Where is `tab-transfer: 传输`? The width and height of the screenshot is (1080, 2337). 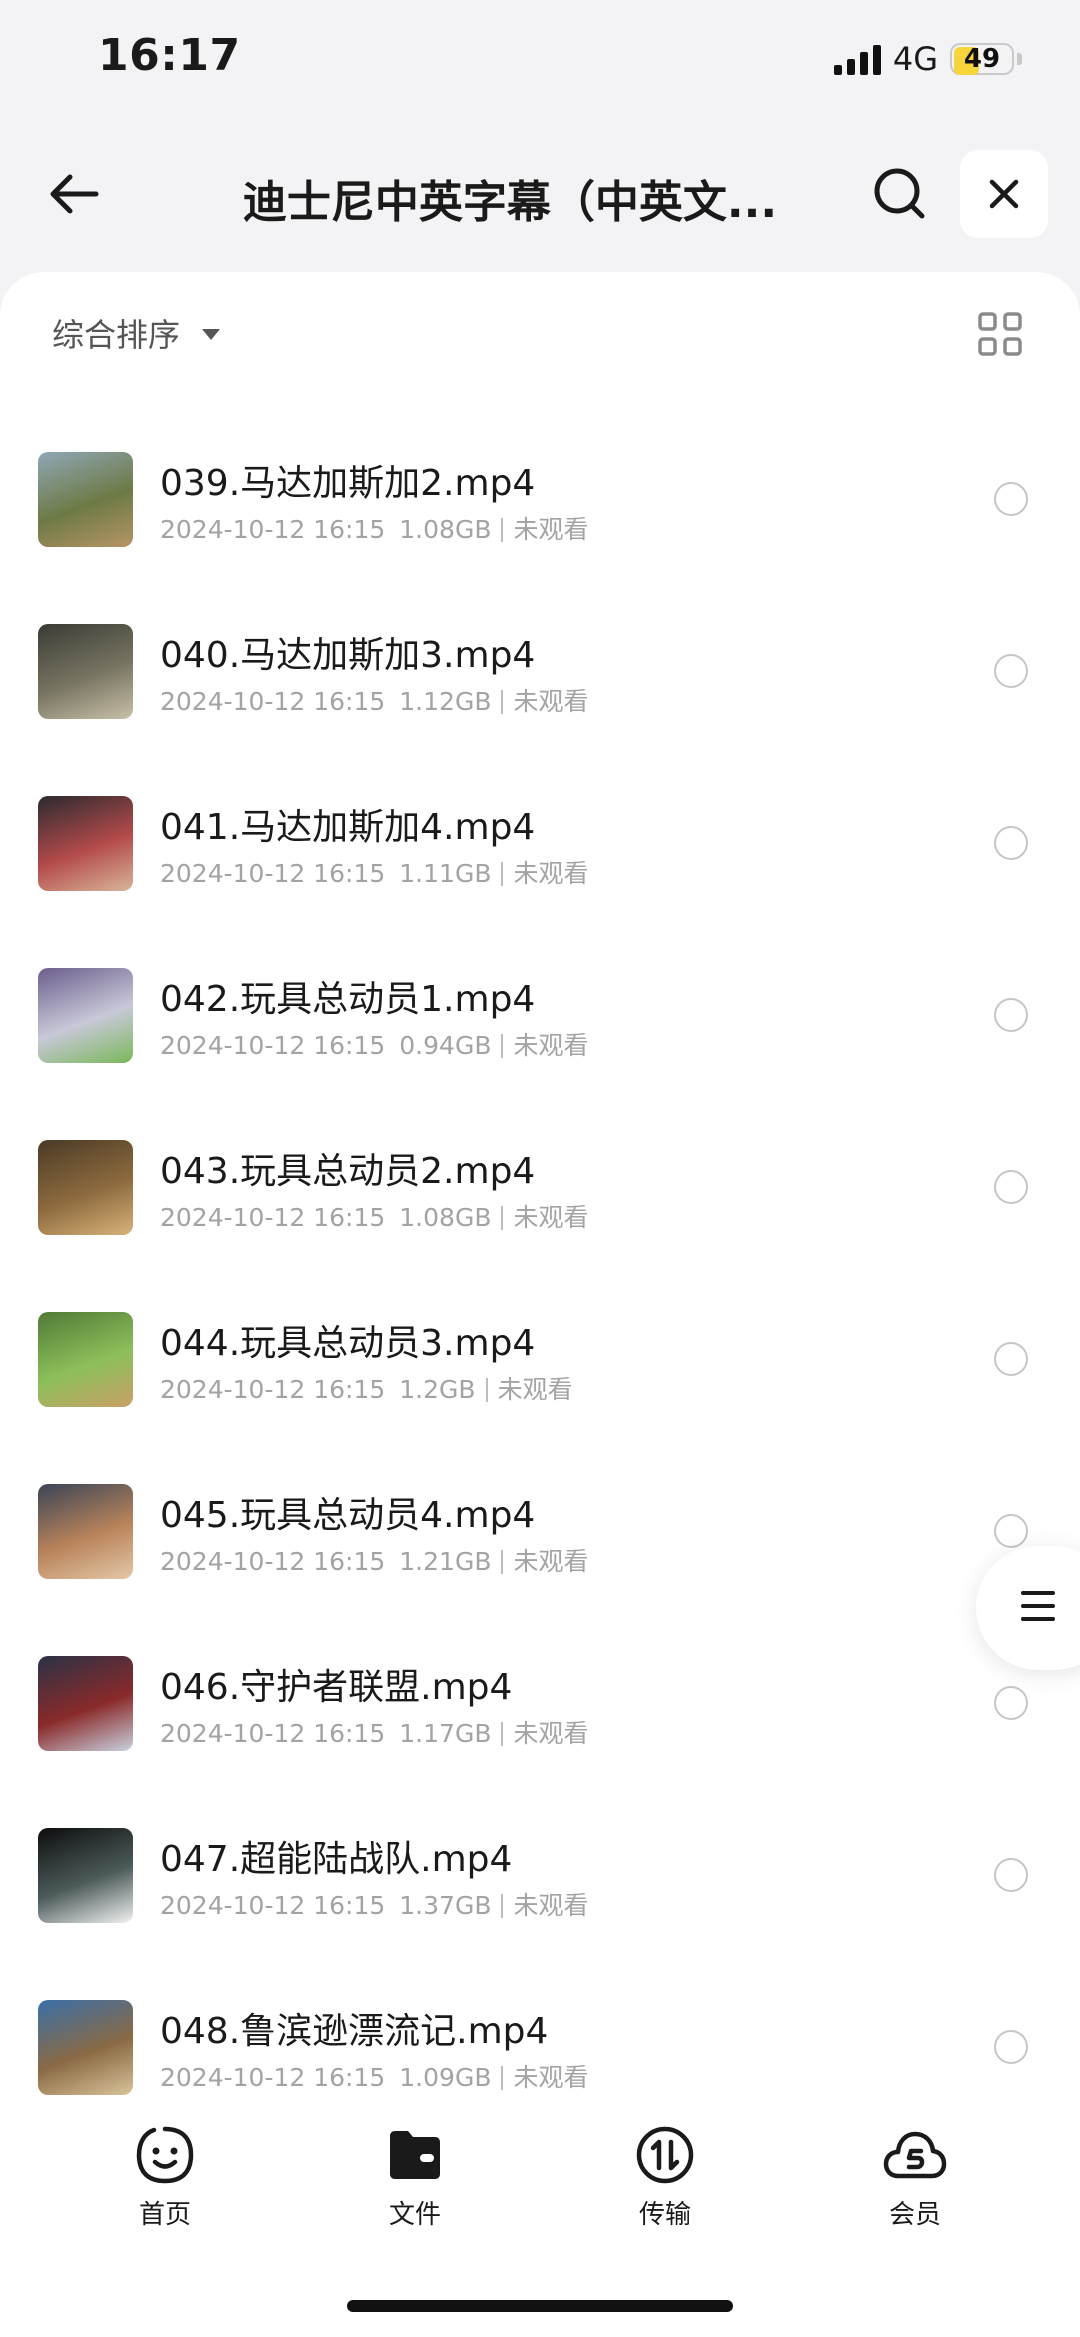
tab-transfer: 传输 is located at coordinates (665, 2177).